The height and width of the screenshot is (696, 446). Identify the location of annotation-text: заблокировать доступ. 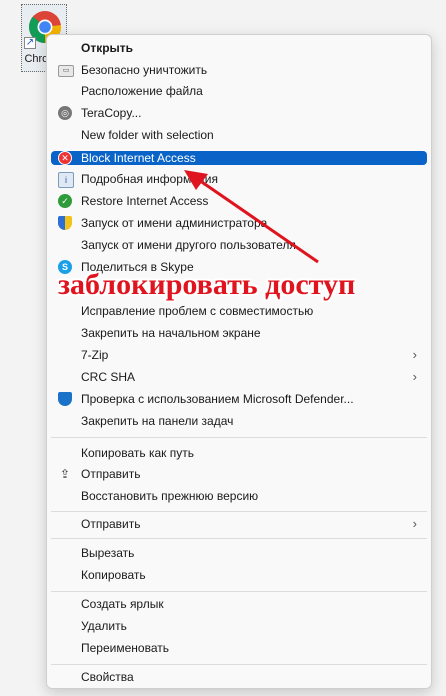
(207, 284).